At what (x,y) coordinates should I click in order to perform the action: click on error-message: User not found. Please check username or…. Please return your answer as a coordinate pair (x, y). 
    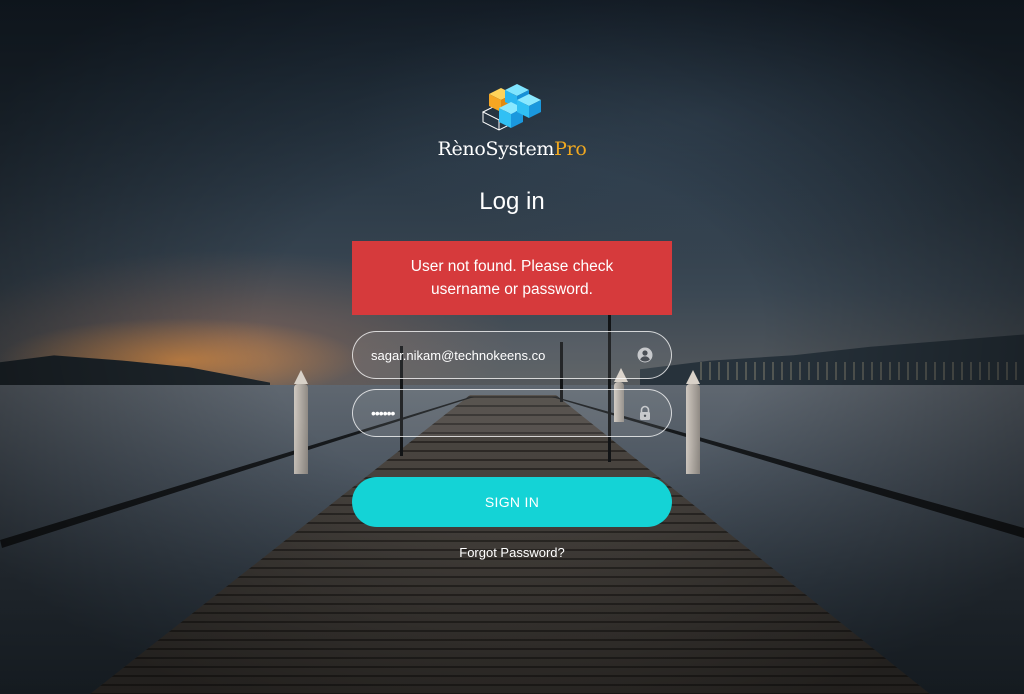
    Looking at the image, I should click on (512, 278).